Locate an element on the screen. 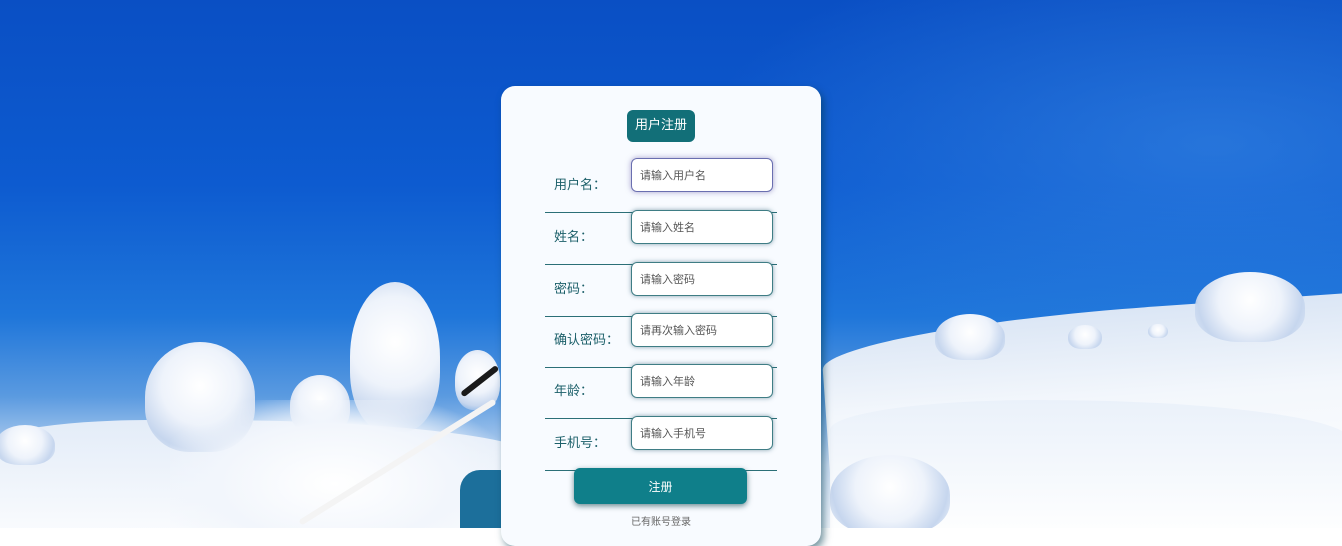  age-label: 年龄： is located at coordinates (574, 391).